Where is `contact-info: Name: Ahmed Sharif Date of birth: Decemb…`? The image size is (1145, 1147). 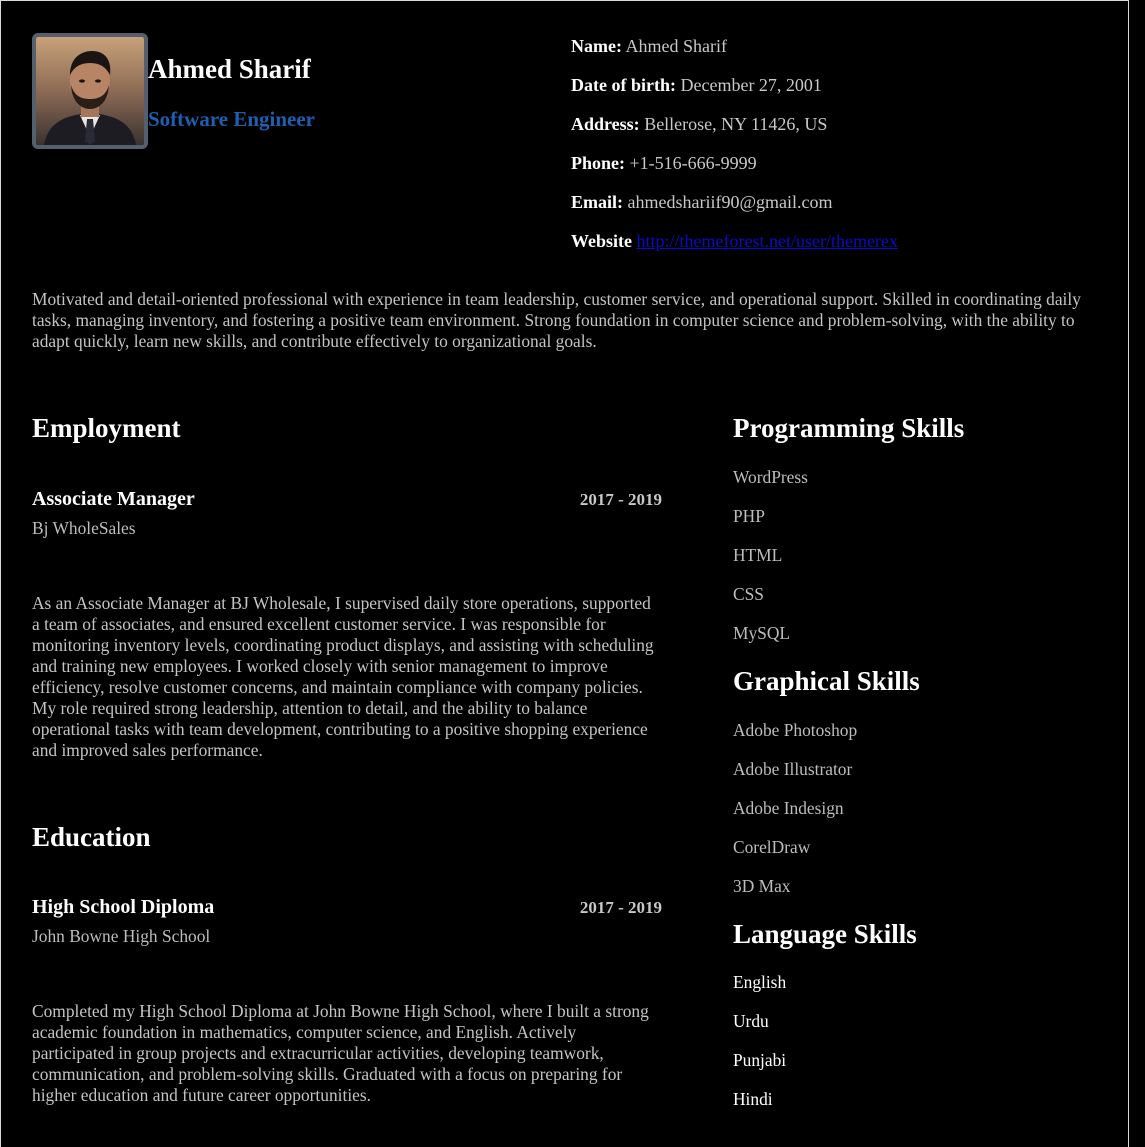 contact-info: Name: Ahmed Sharif Date of birth: Decemb… is located at coordinates (734, 152).